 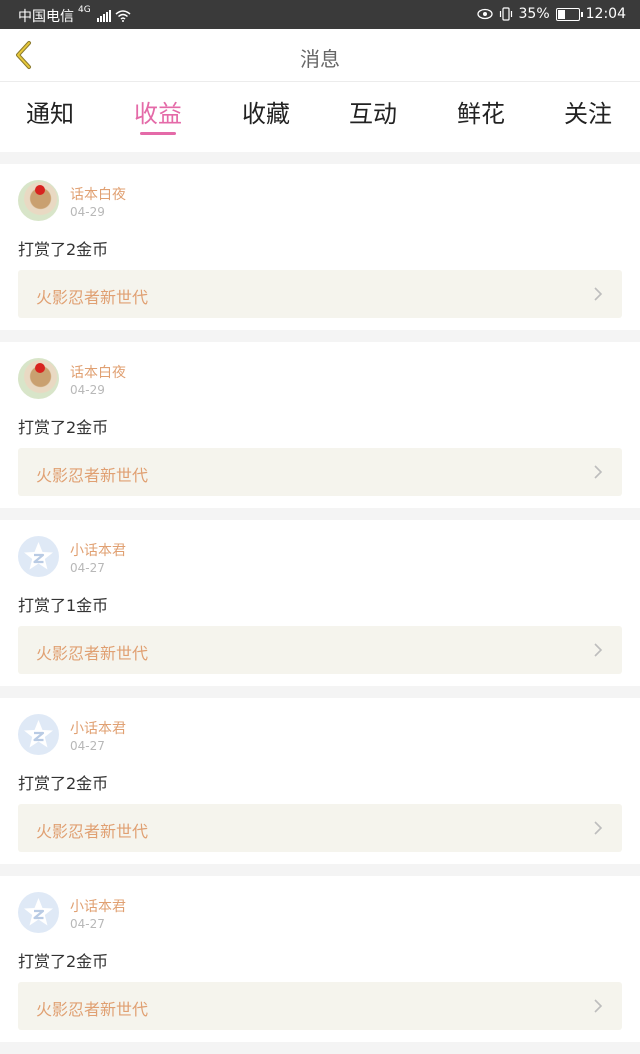 What do you see at coordinates (605, 14) in the screenshot?
I see `clock: 12:04` at bounding box center [605, 14].